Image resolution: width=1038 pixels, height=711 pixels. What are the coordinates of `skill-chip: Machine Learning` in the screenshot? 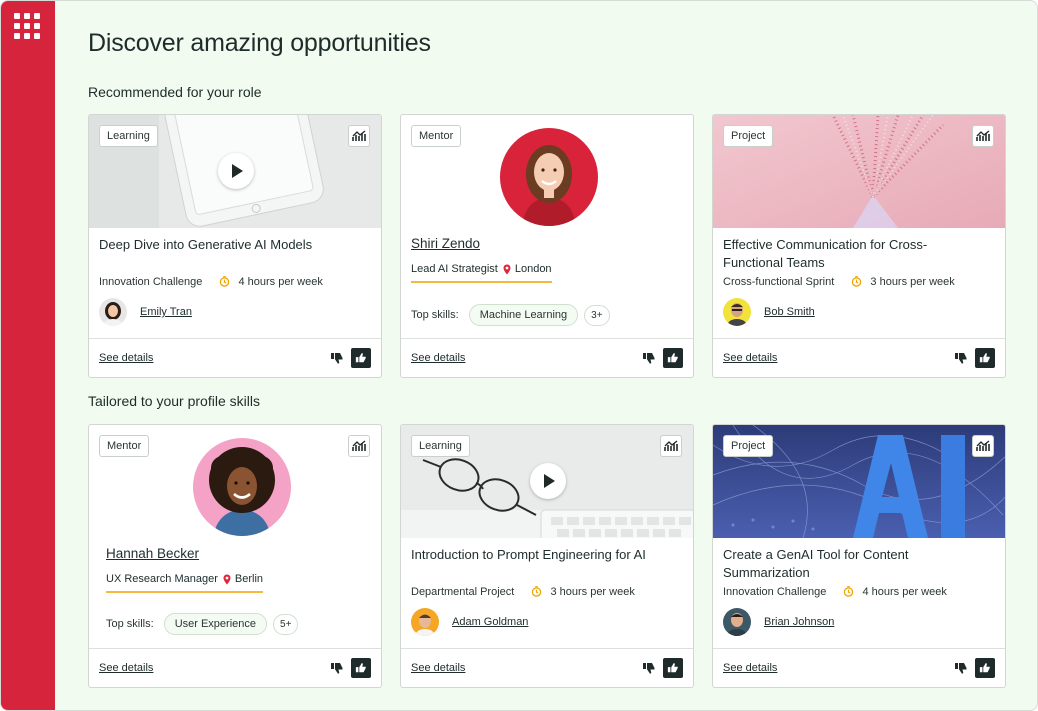 It's located at (523, 315).